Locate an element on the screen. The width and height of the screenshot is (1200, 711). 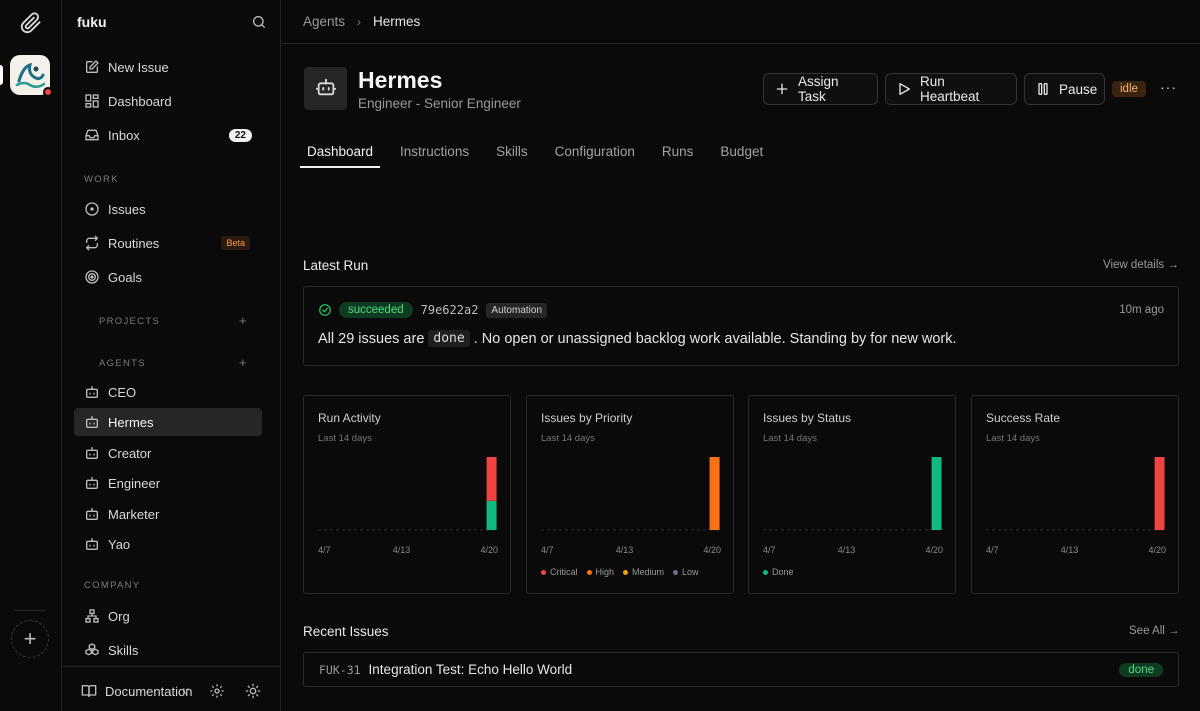
company-avatar is located at coordinates (31, 76).